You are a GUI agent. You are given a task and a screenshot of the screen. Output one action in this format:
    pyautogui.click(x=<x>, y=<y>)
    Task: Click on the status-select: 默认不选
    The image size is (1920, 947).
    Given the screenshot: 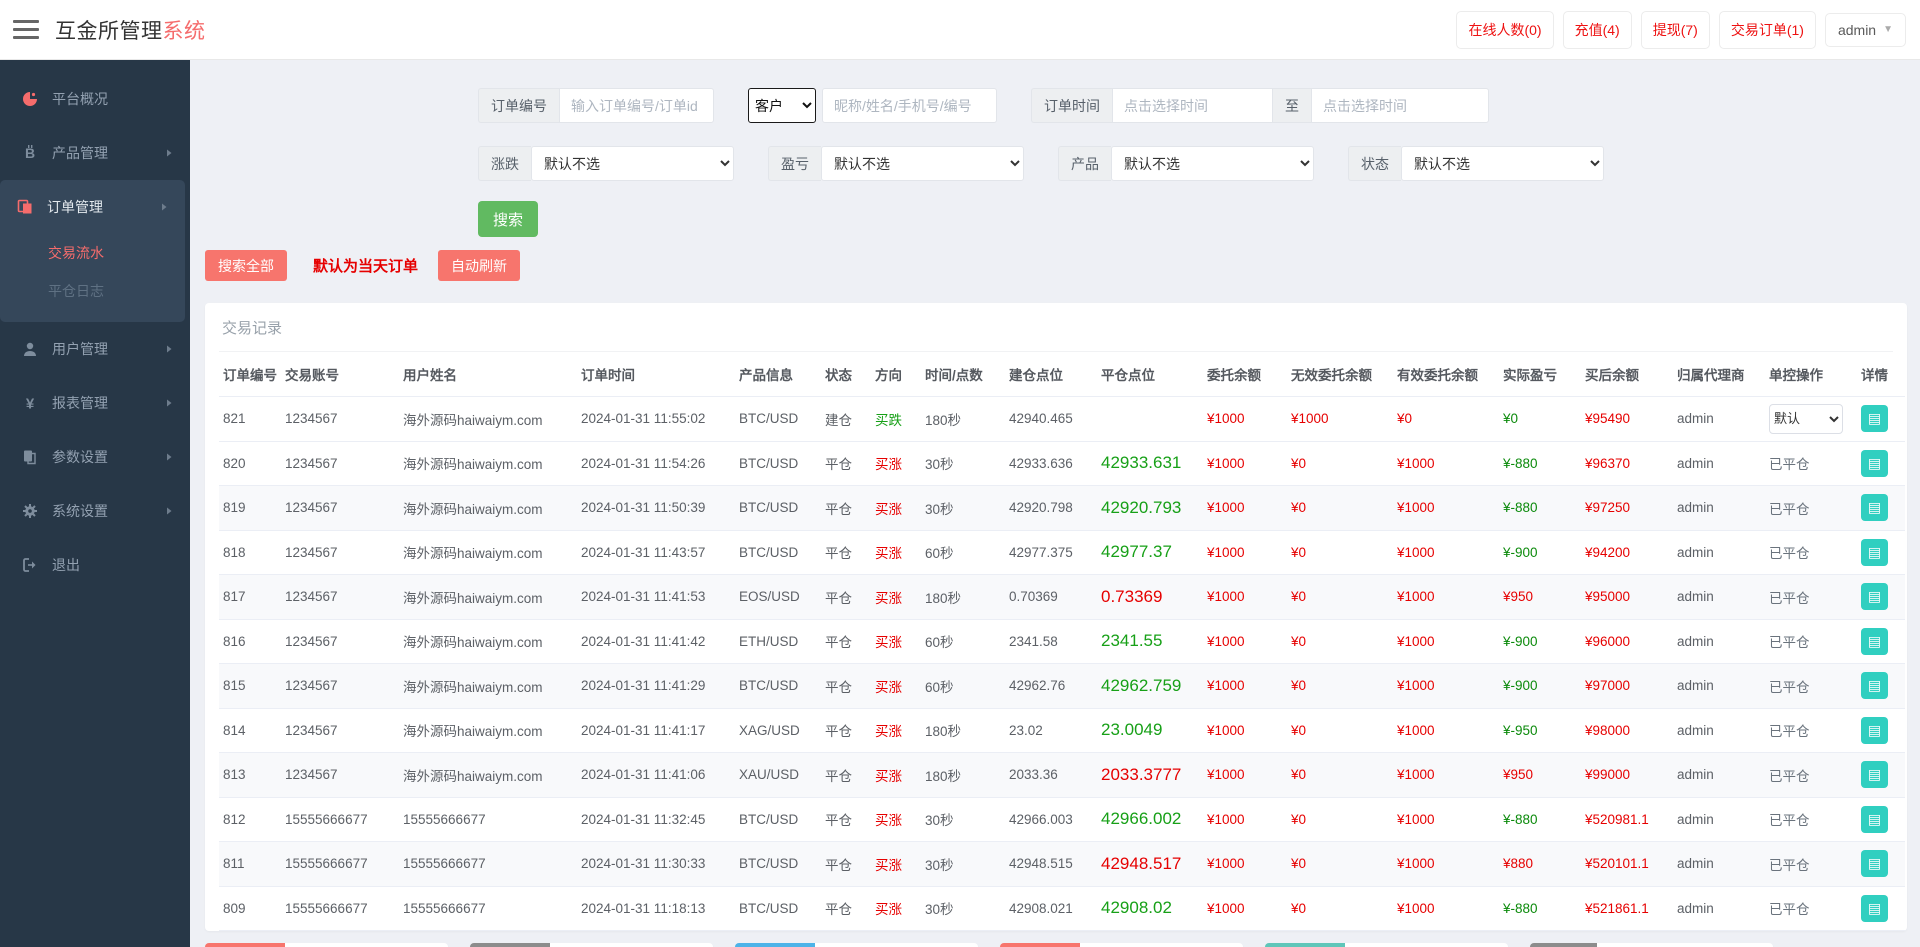 What is the action you would take?
    pyautogui.click(x=1502, y=163)
    